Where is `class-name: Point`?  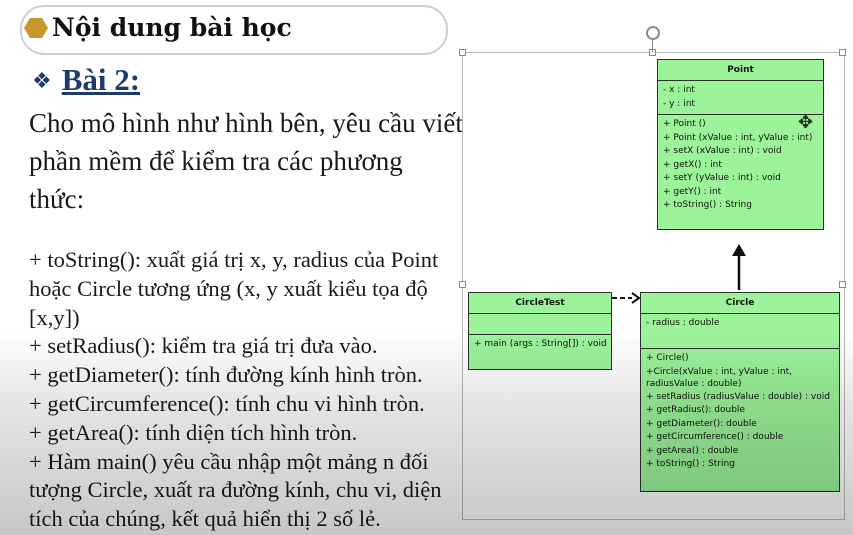 class-name: Point is located at coordinates (740, 70).